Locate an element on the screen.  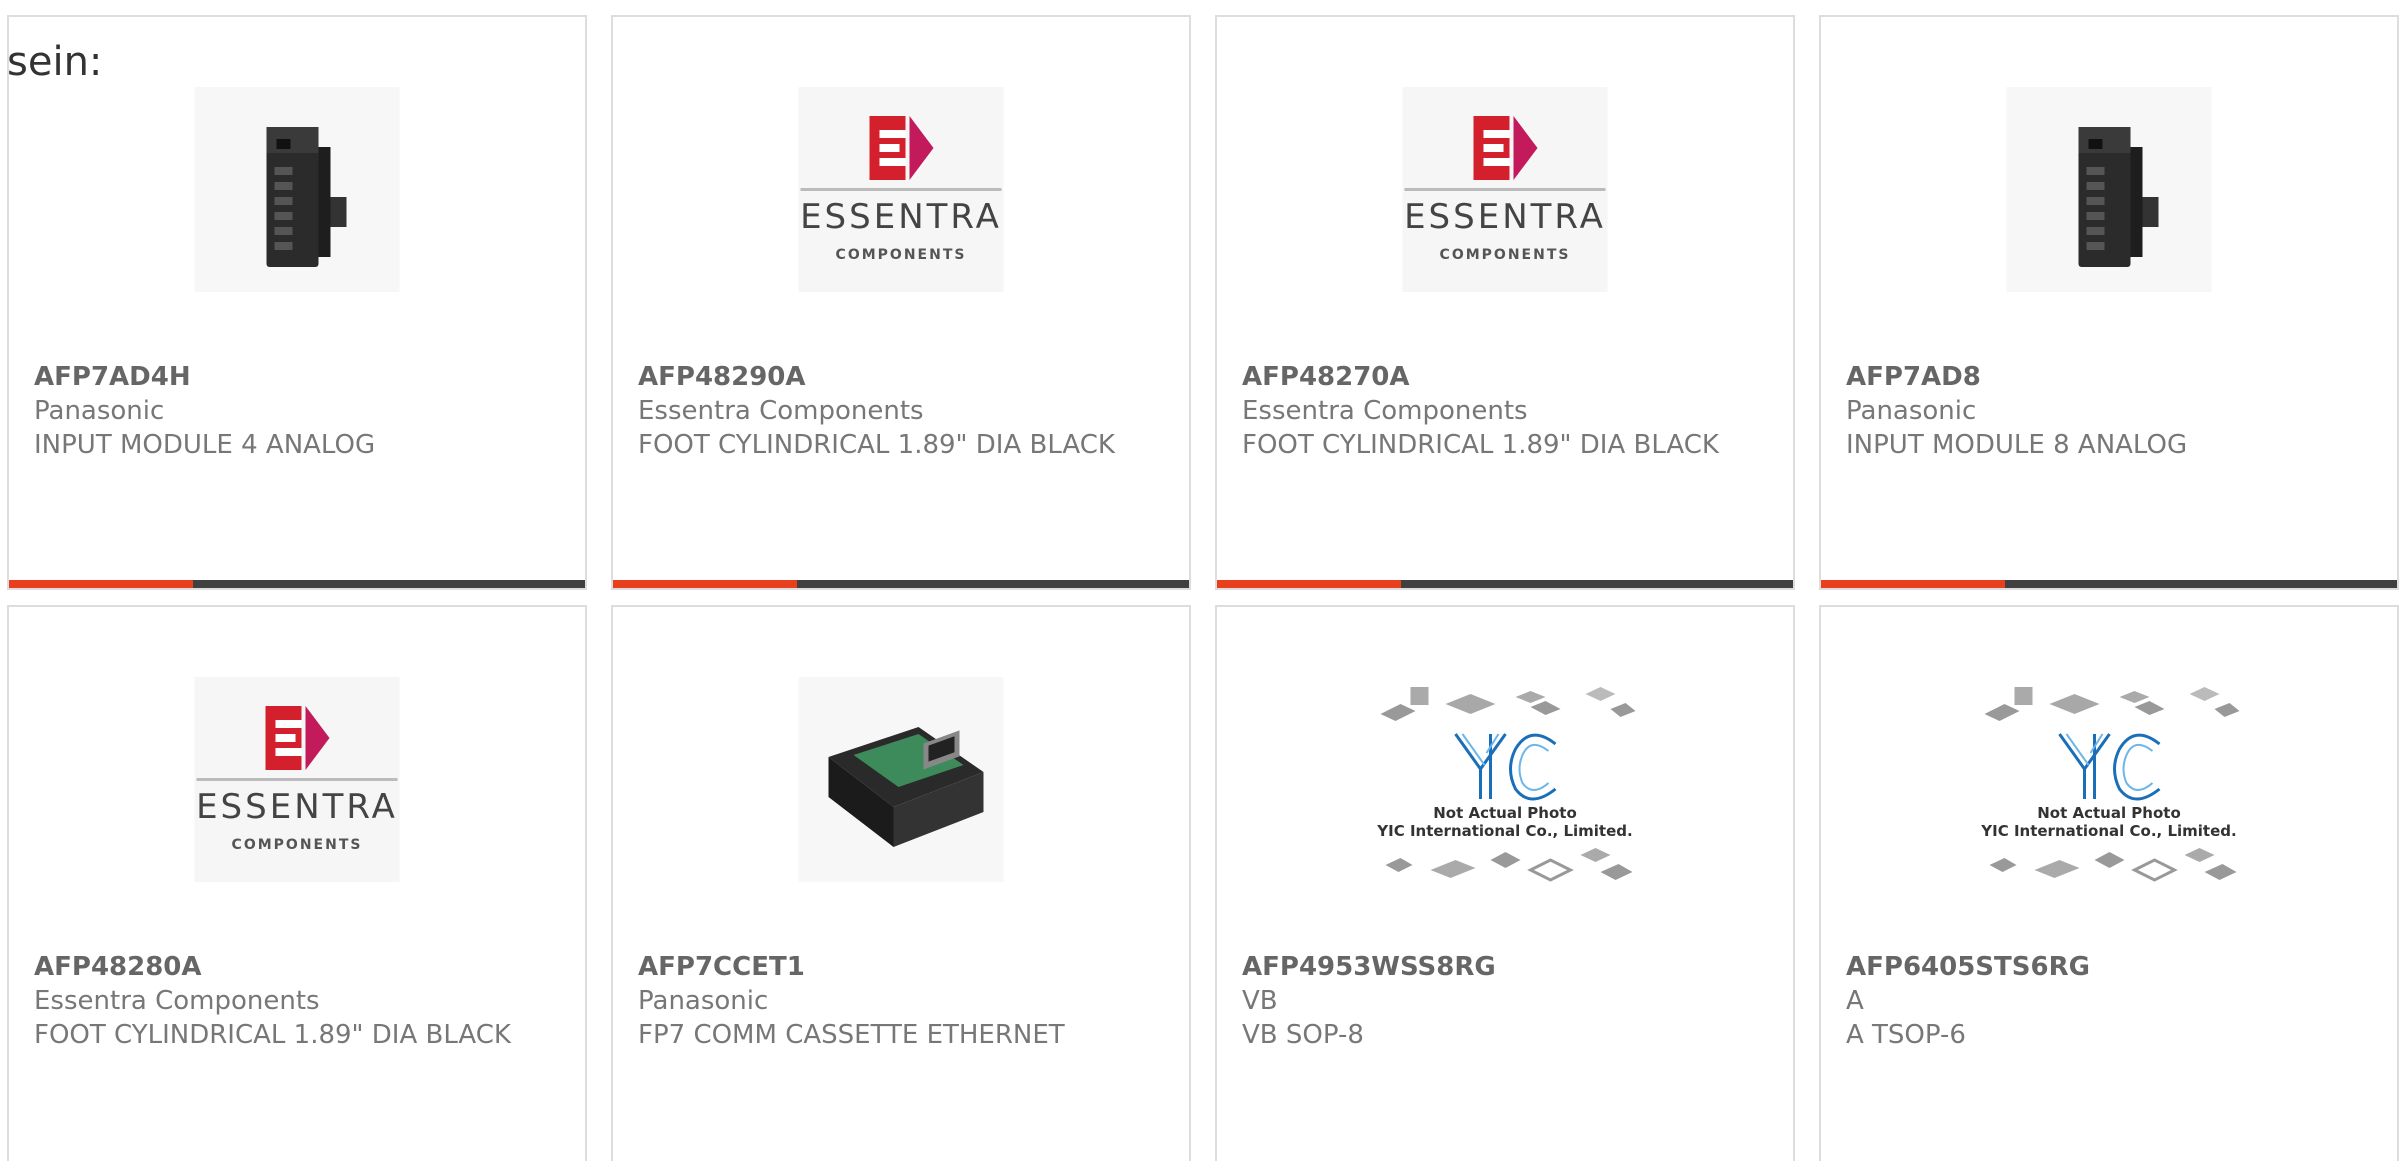
part-number: AFP4953WSS8RG is located at coordinates (1507, 967).